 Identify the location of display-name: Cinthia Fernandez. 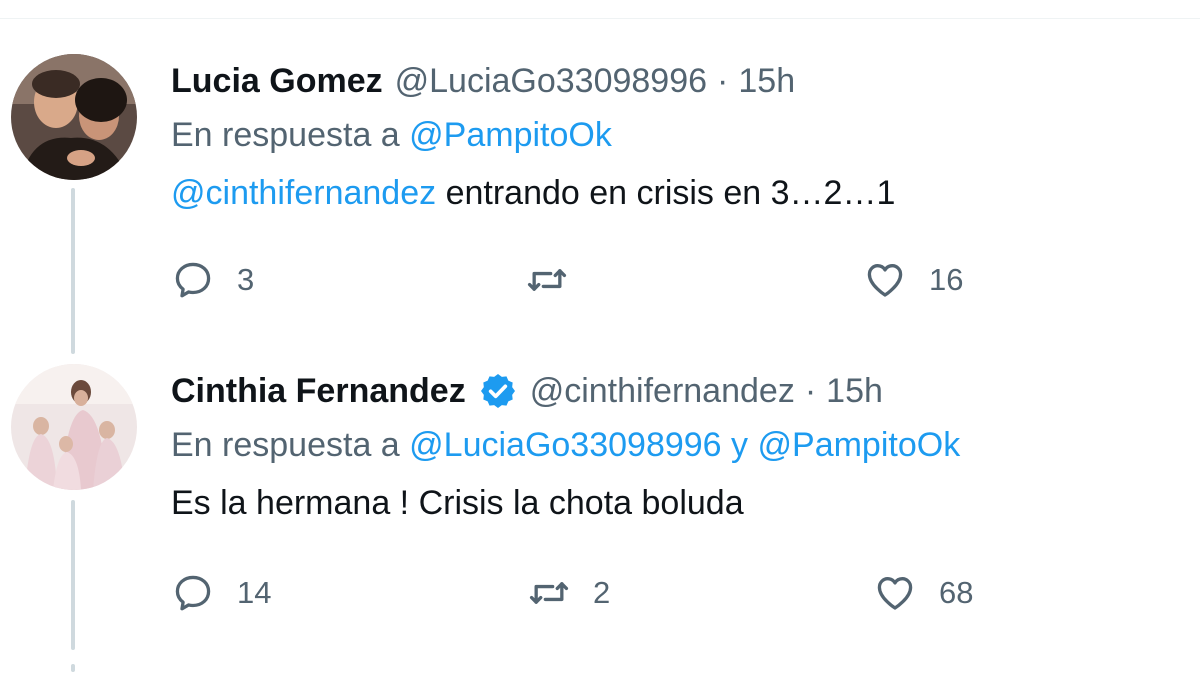
(318, 391).